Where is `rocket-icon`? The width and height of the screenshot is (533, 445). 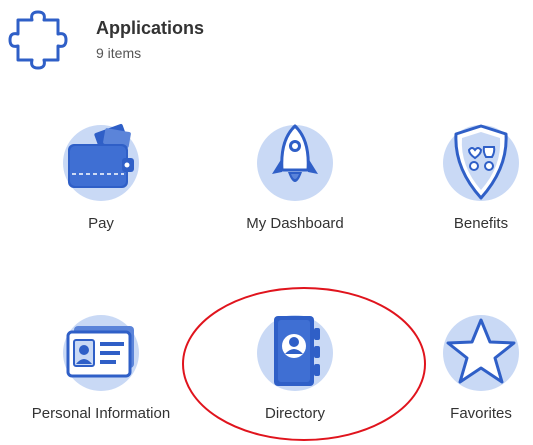
rocket-icon is located at coordinates (295, 162).